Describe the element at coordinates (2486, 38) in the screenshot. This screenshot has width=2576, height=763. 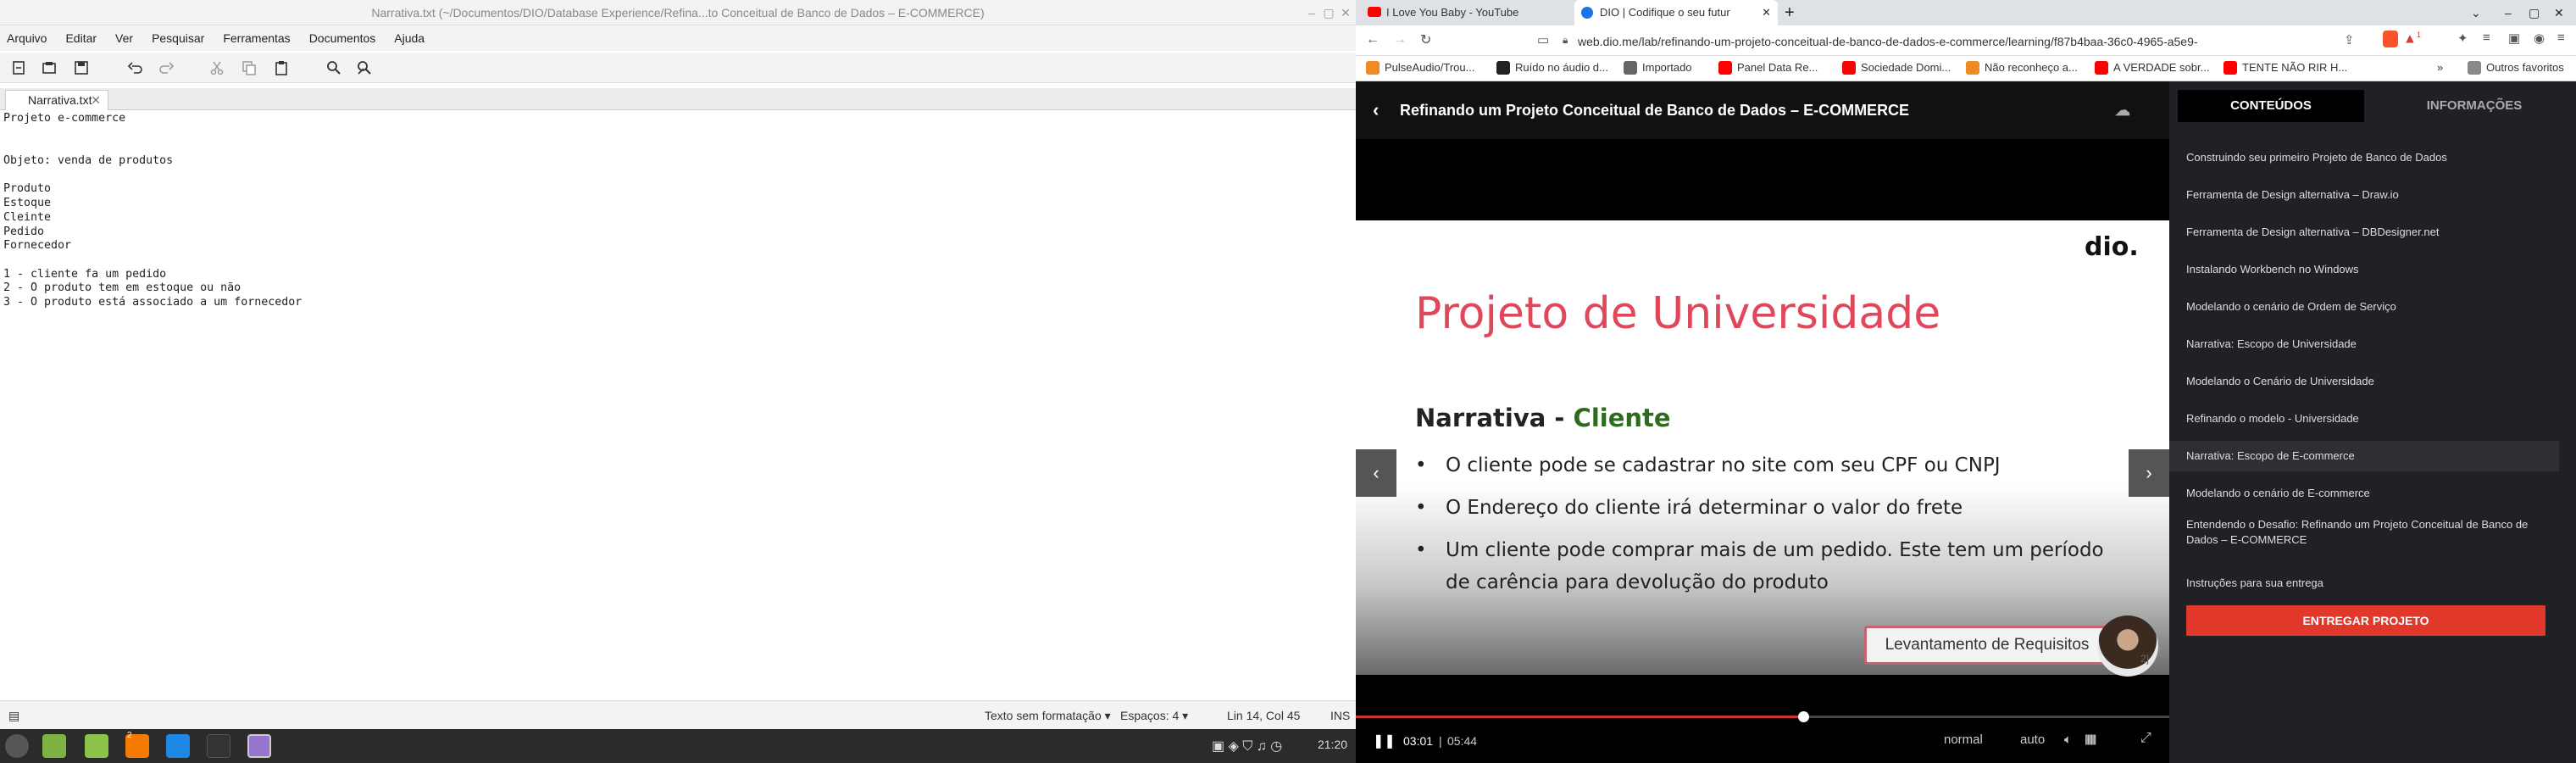
I see `playlist-icon: ≡` at that location.